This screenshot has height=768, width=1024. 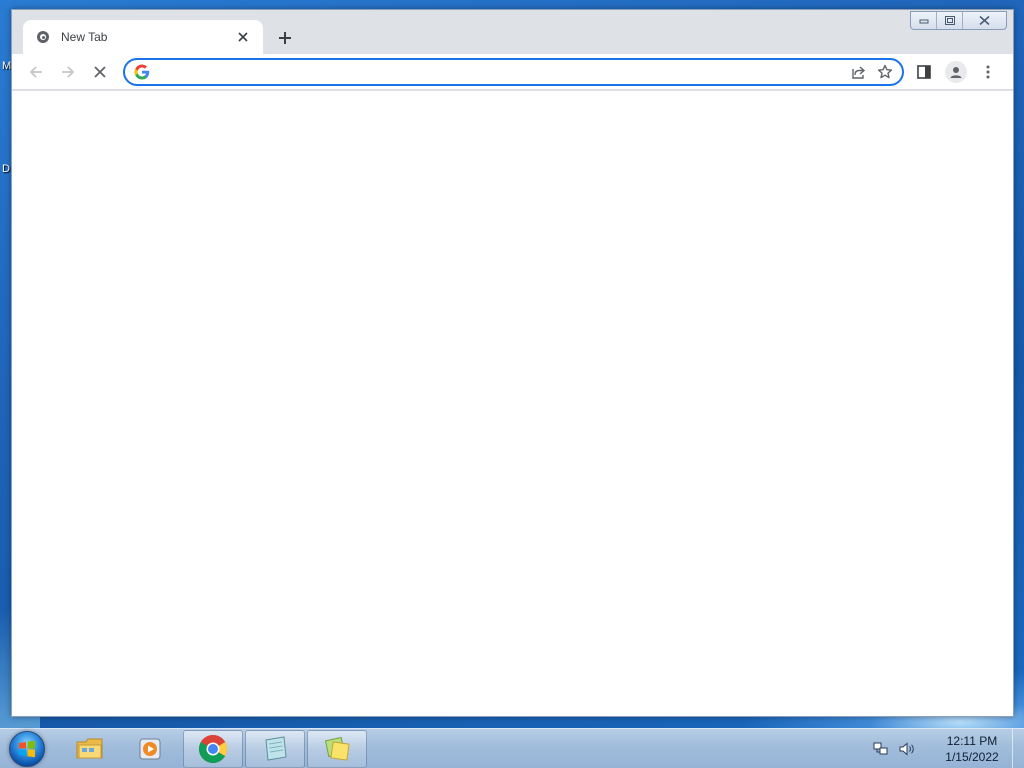 I want to click on desktop-icon-label-partial: M, so click(x=6, y=66).